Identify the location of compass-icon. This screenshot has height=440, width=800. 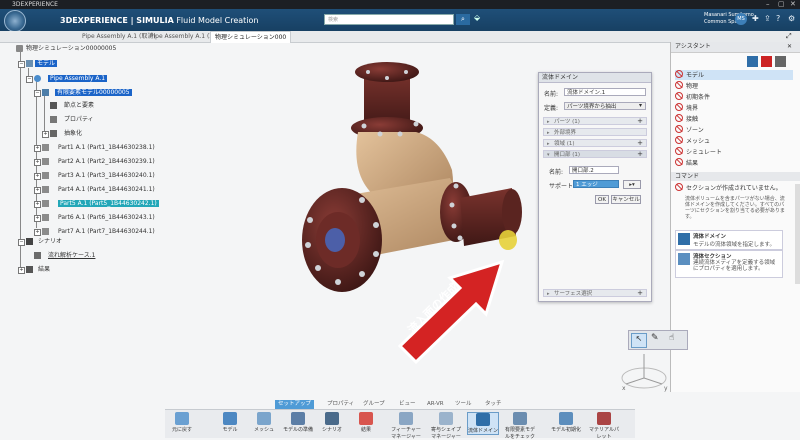
(15, 21).